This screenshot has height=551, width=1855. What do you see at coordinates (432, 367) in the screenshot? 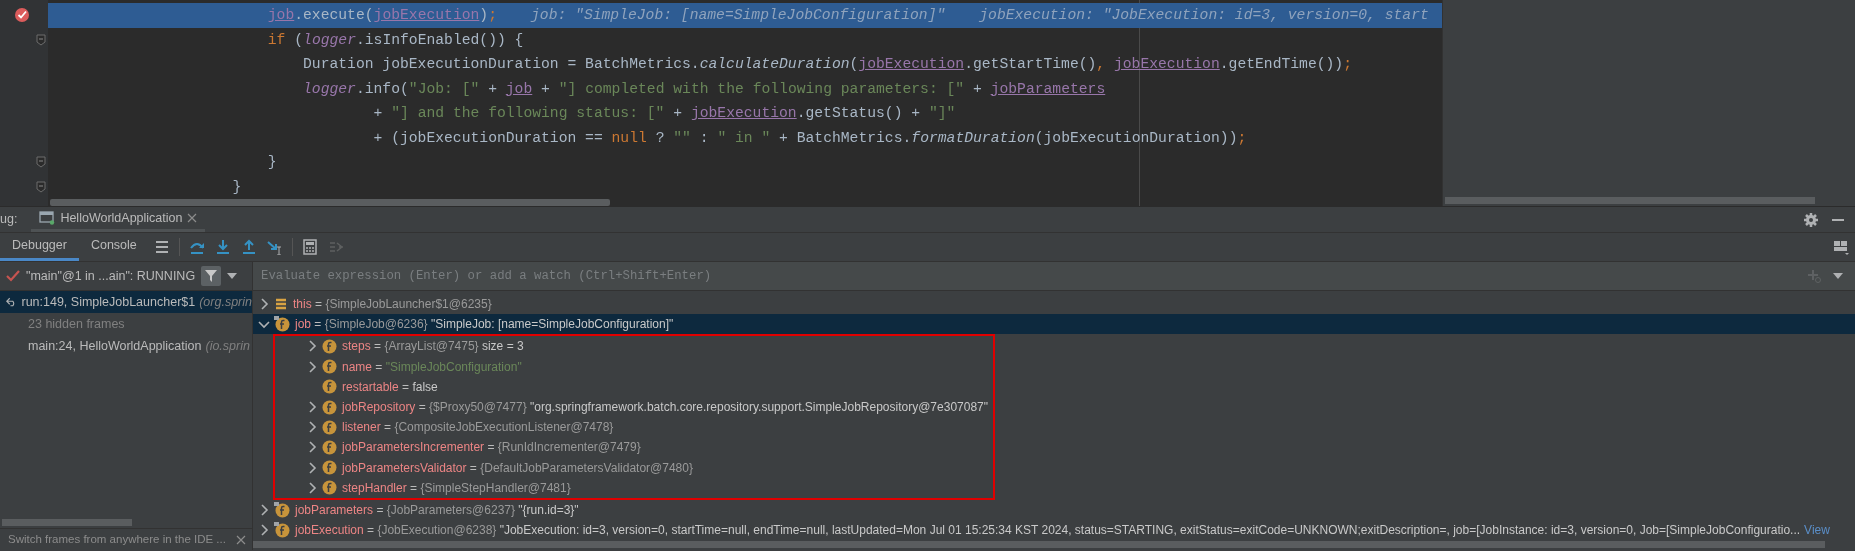
I see `variable-entry: name = "SimpleJobConfiguration"` at bounding box center [432, 367].